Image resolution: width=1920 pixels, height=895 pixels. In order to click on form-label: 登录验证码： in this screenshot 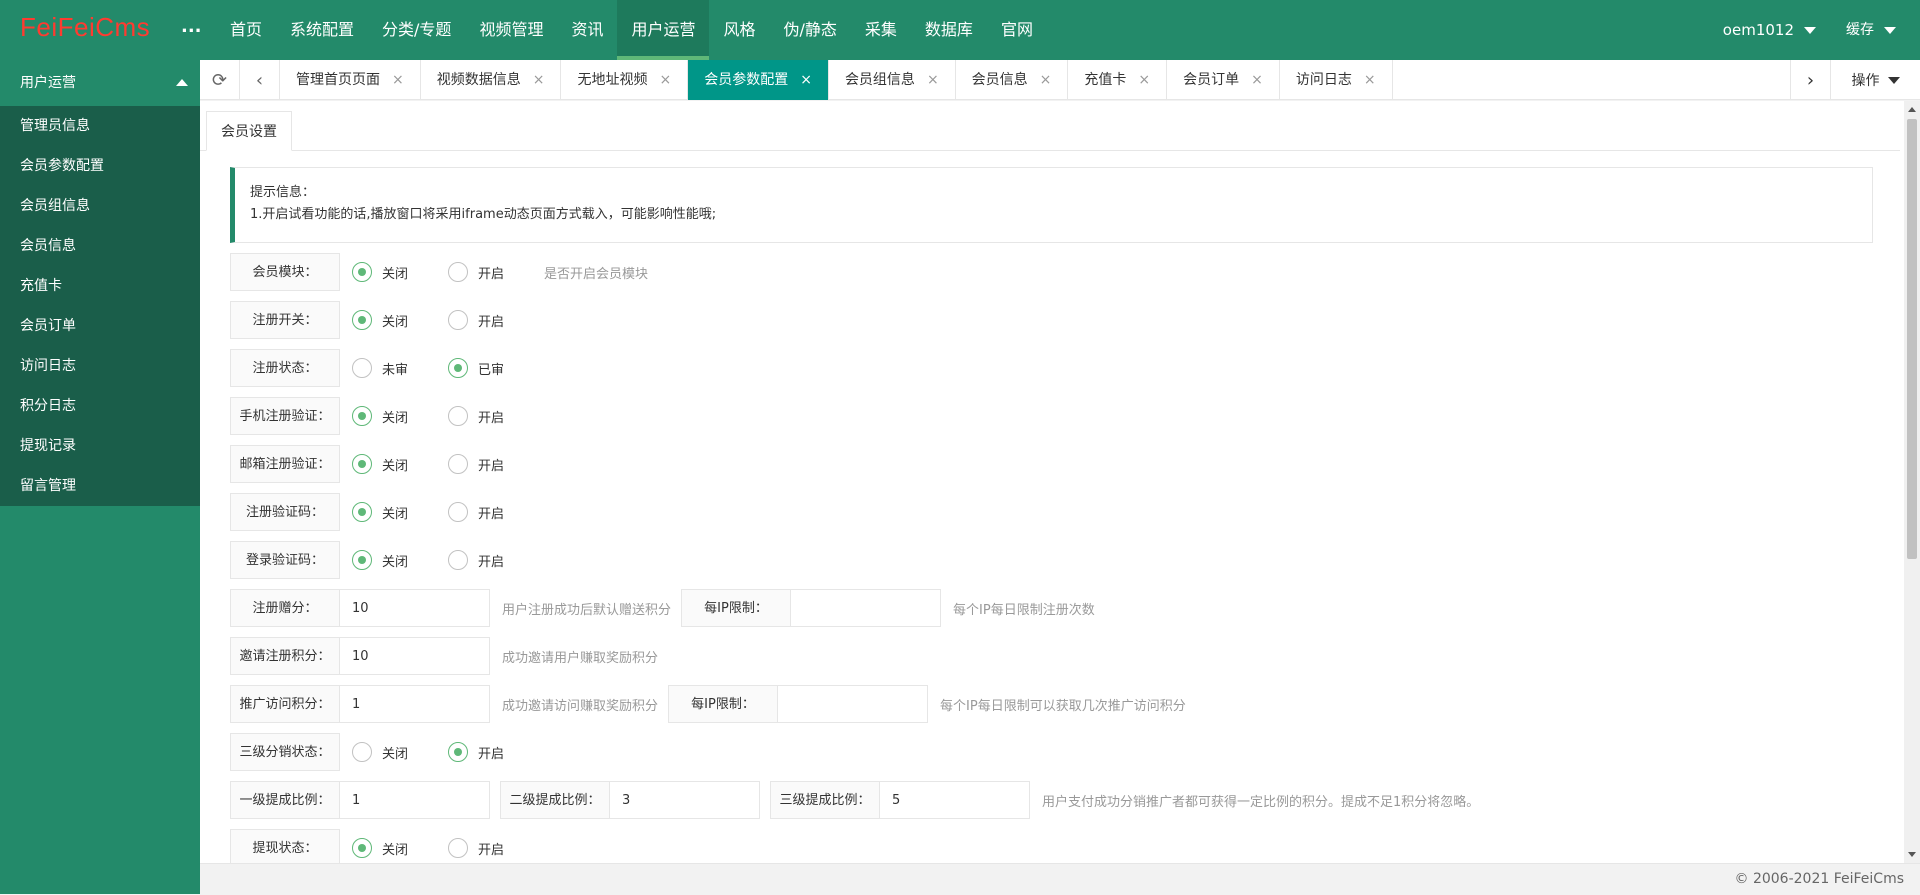, I will do `click(285, 560)`.